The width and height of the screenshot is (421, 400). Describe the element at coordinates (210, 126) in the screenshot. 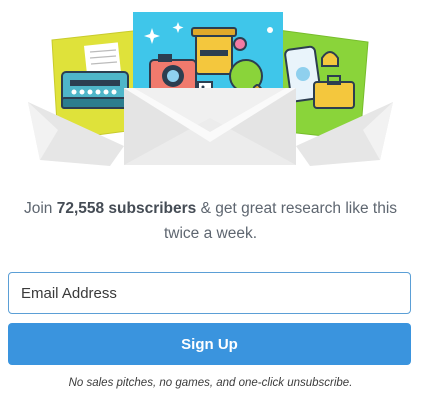

I see `center-envelope` at that location.